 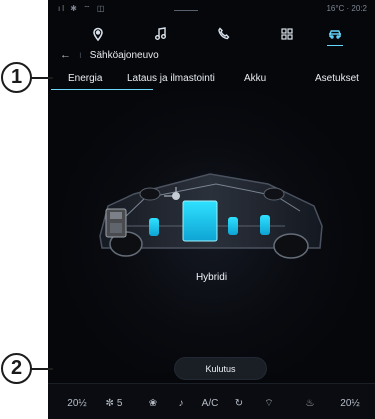 I want to click on status-handle, so click(x=186, y=10).